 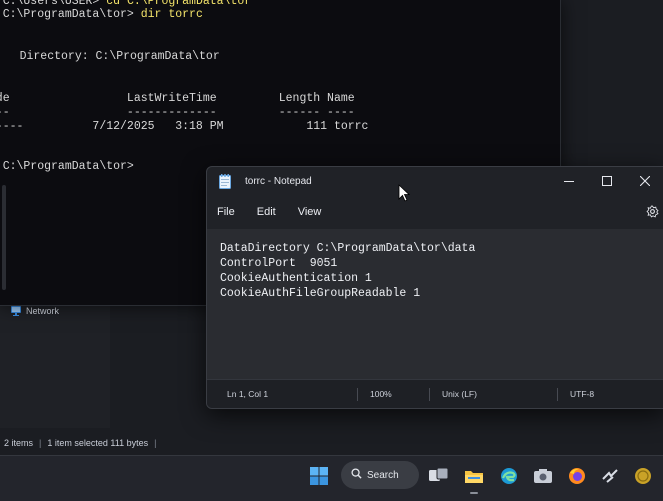 I want to click on explorer-navigation-pane, so click(x=55, y=363).